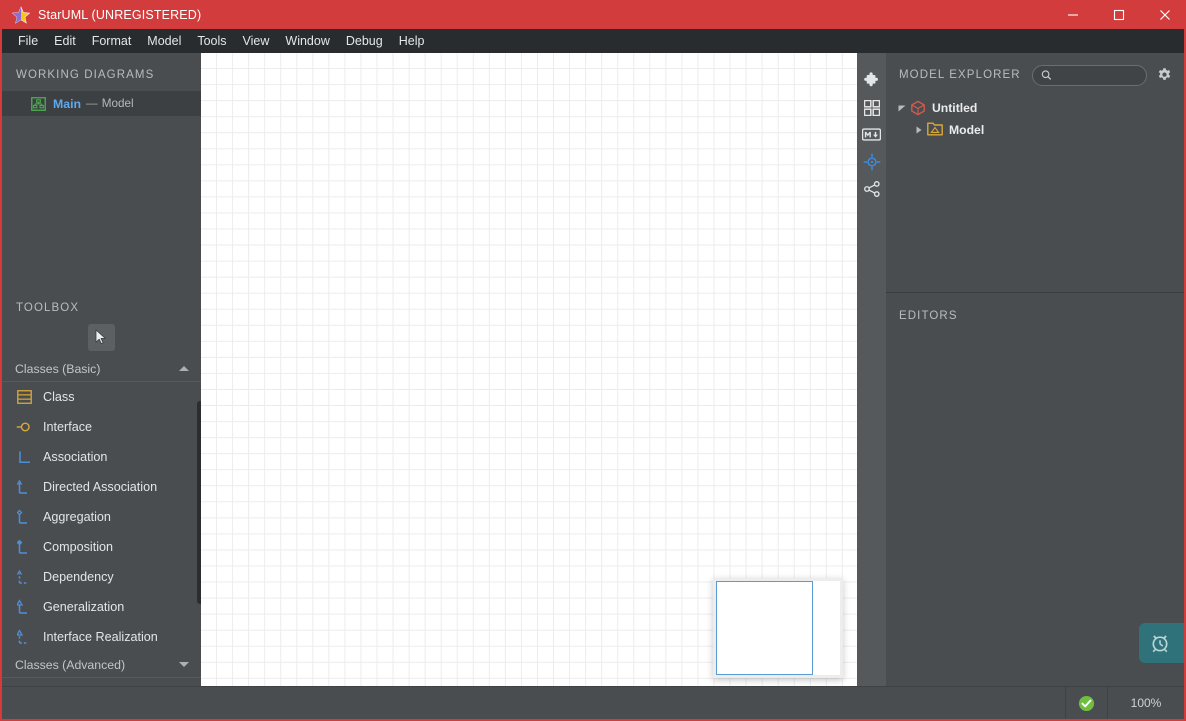  Describe the element at coordinates (871, 369) in the screenshot. I see `side-icon-strip` at that location.